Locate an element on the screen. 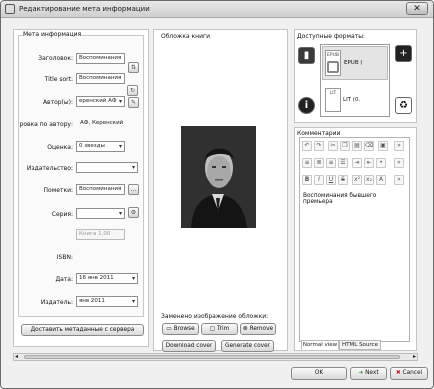 Image resolution: width=434 pixels, height=389 pixels. add-format-book-icon: ▮ is located at coordinates (306, 55).